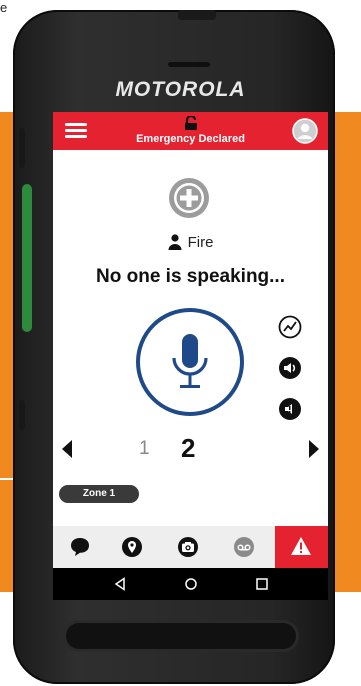 The height and width of the screenshot is (686, 361). What do you see at coordinates (80, 547) in the screenshot?
I see `chat-icon` at bounding box center [80, 547].